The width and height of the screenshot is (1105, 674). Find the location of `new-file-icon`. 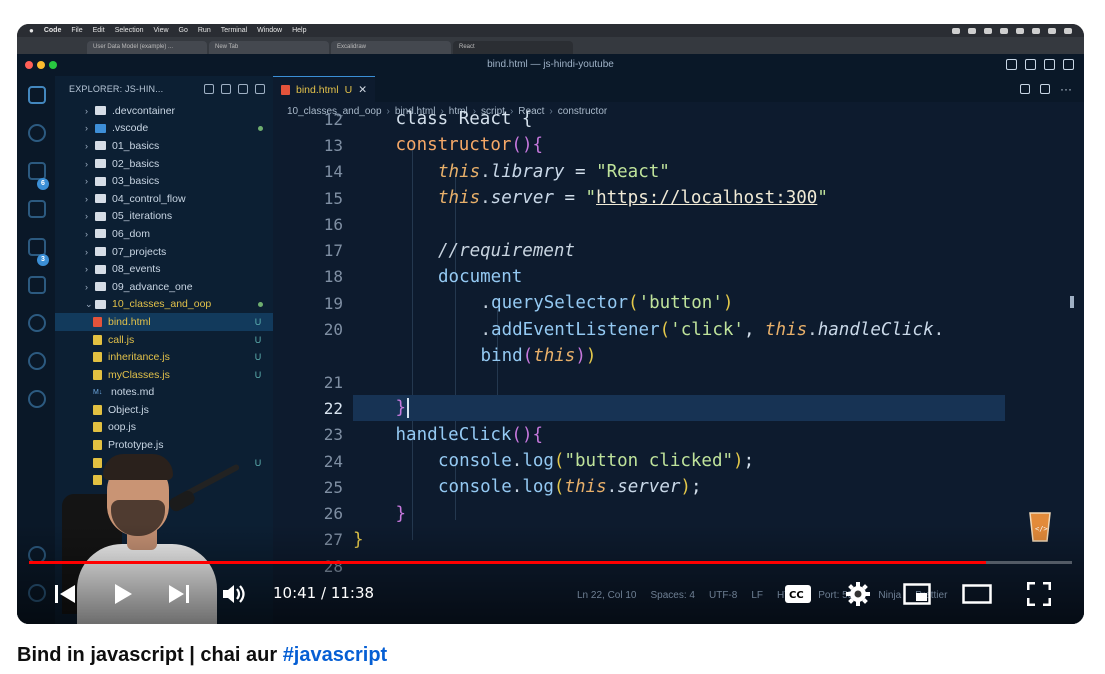

new-file-icon is located at coordinates (209, 89).